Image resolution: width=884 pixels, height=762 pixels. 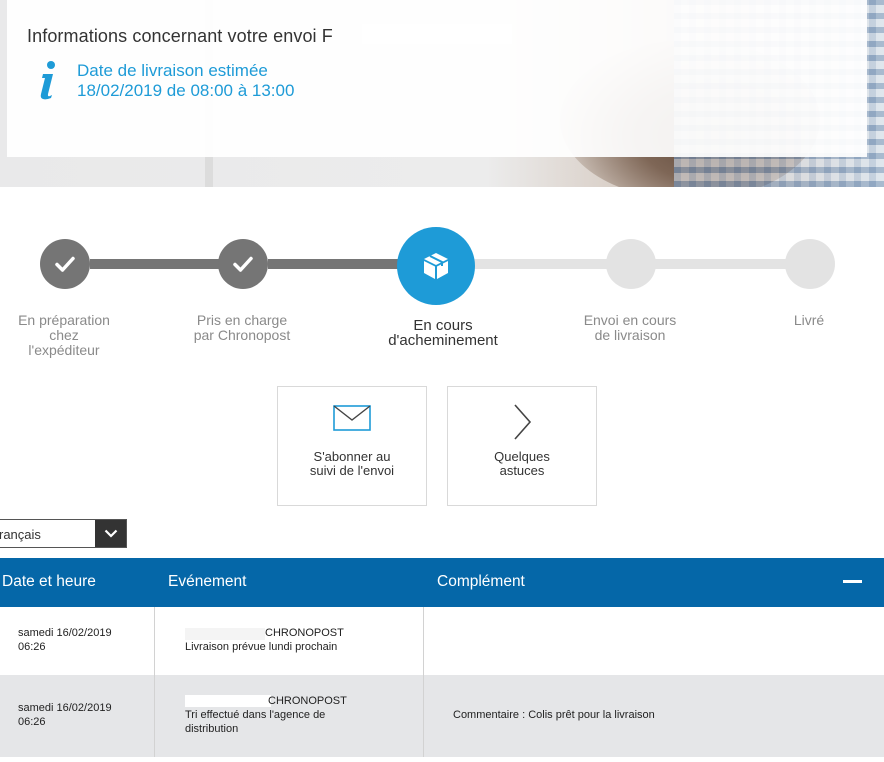 What do you see at coordinates (180, 36) in the screenshot?
I see `shipment-info-title: Informations concernant votre envoi F` at bounding box center [180, 36].